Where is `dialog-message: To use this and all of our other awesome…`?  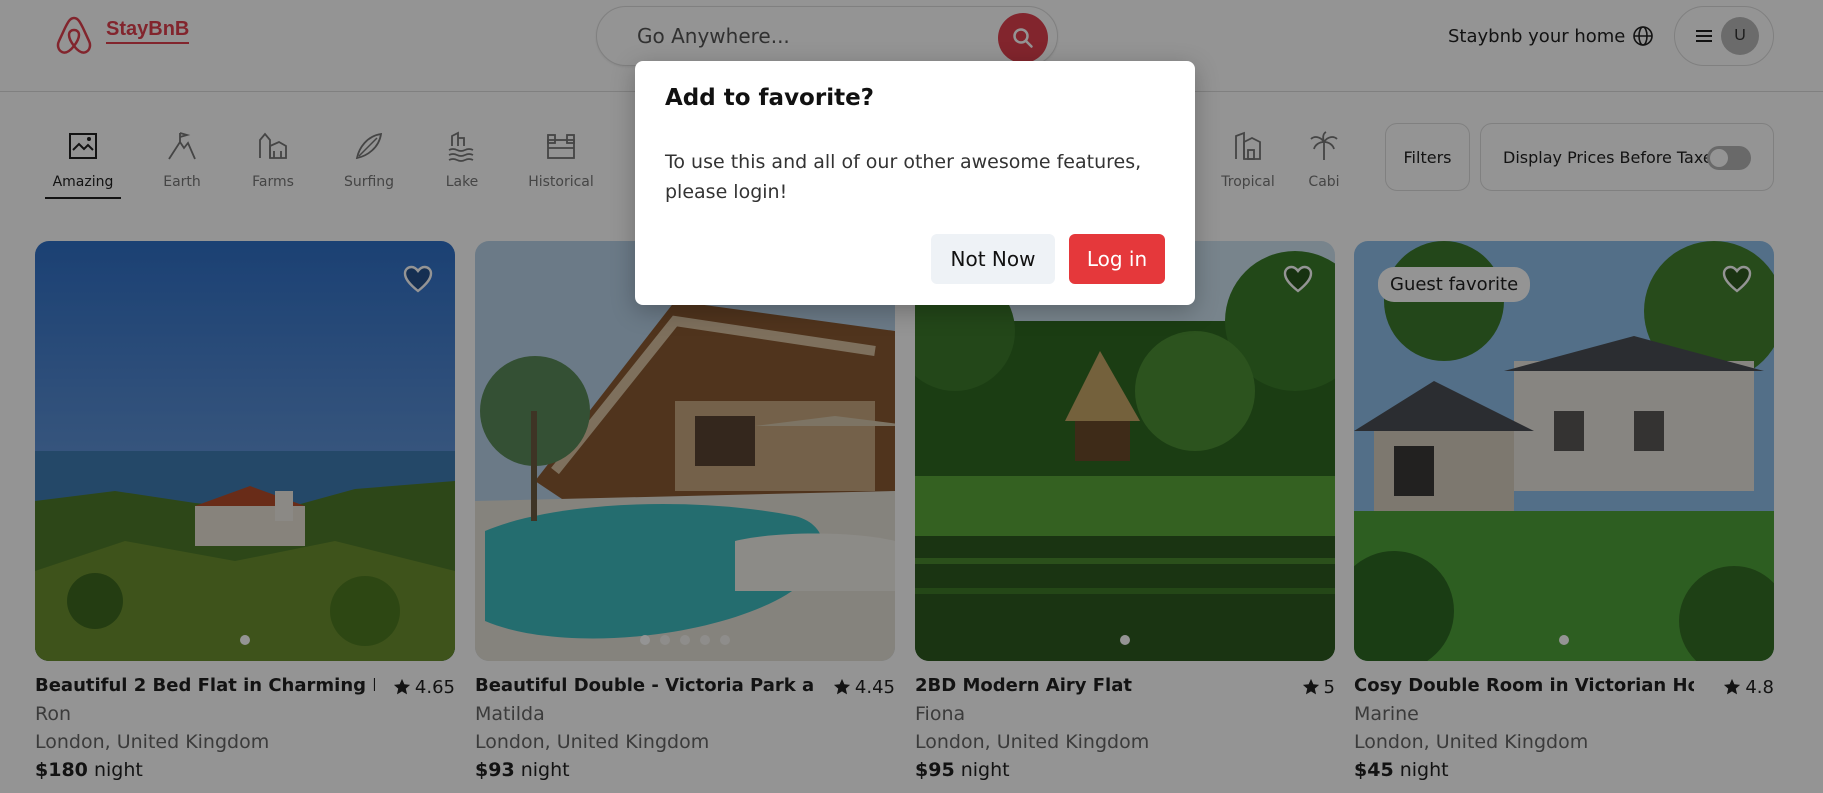 dialog-message: To use this and all of our other awesome… is located at coordinates (903, 177).